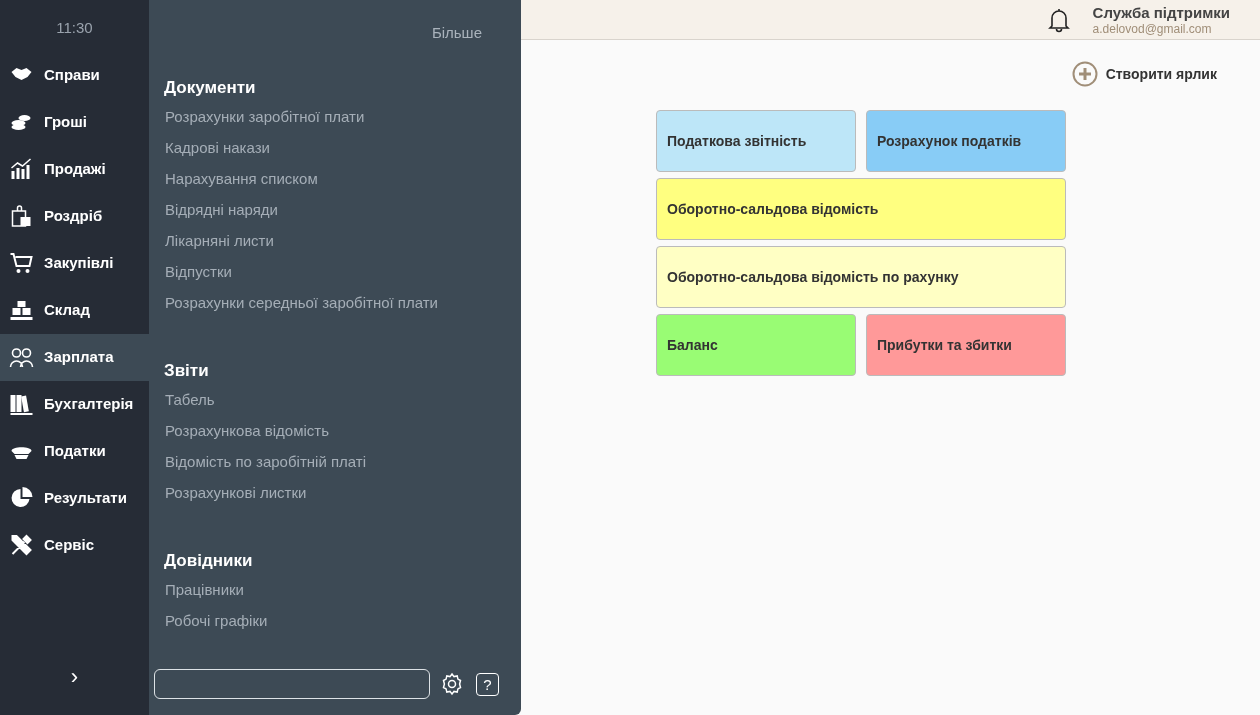 This screenshot has width=1260, height=715. What do you see at coordinates (219, 240) in the screenshot?
I see `menu-link: Лікарняні листи` at bounding box center [219, 240].